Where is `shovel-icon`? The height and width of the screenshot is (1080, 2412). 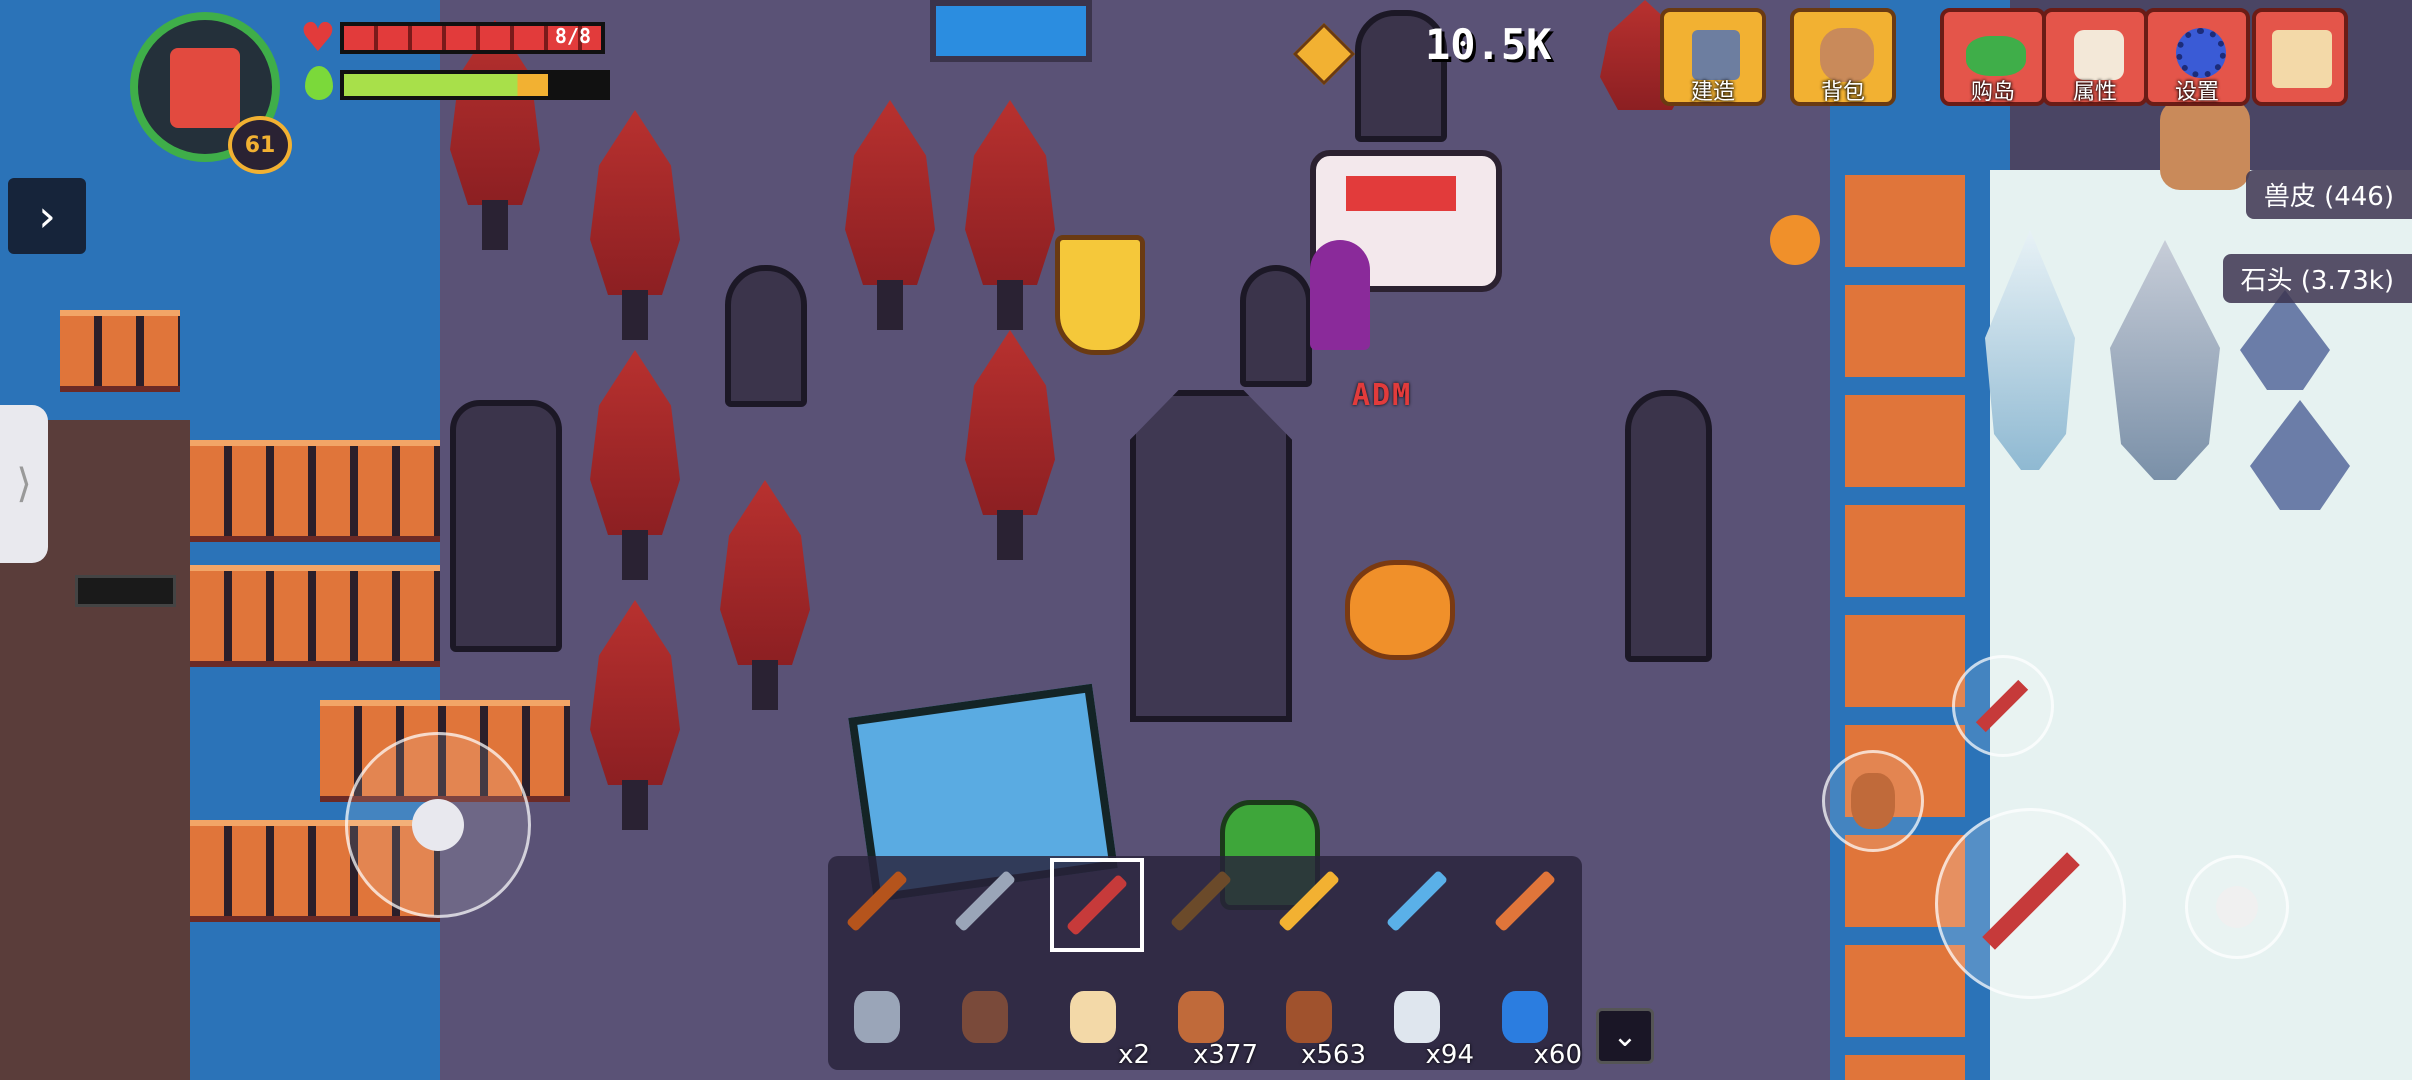 shovel-icon is located at coordinates (985, 901).